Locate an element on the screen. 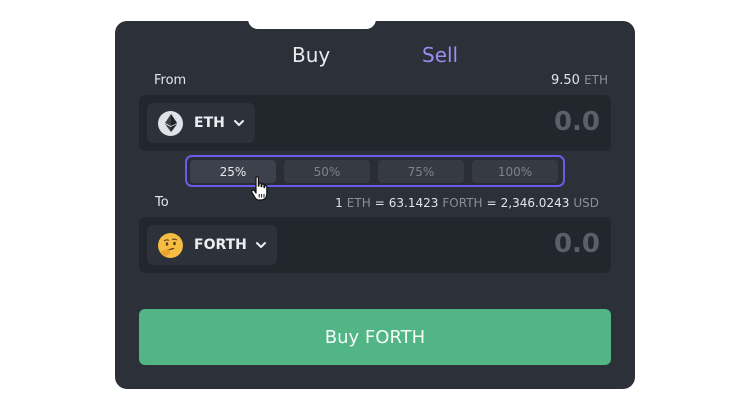  rate-one: 1 is located at coordinates (339, 203).